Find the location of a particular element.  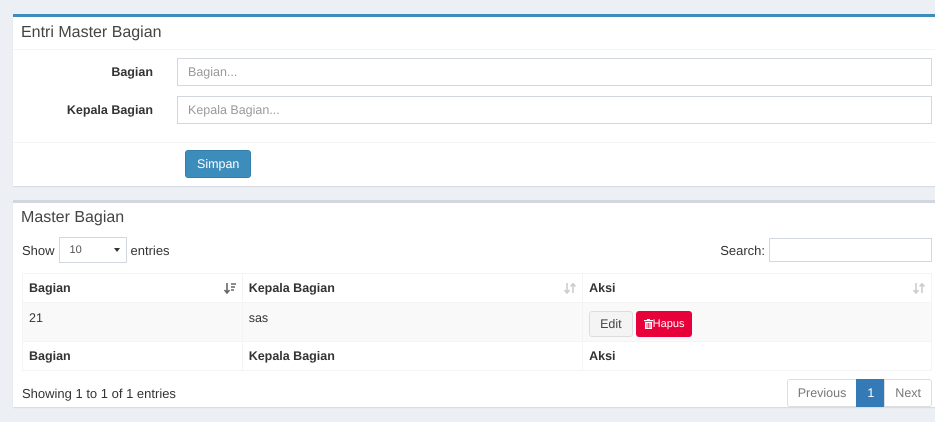

page-size-select: 10 is located at coordinates (92, 250).